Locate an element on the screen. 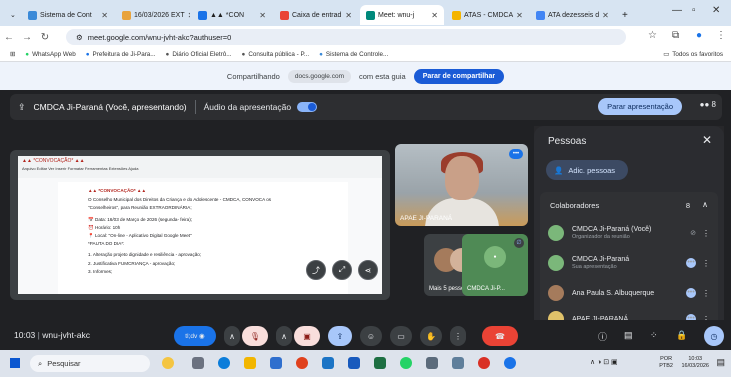 The height and width of the screenshot is (377, 731). share-icon: ⋖ is located at coordinates (368, 270).